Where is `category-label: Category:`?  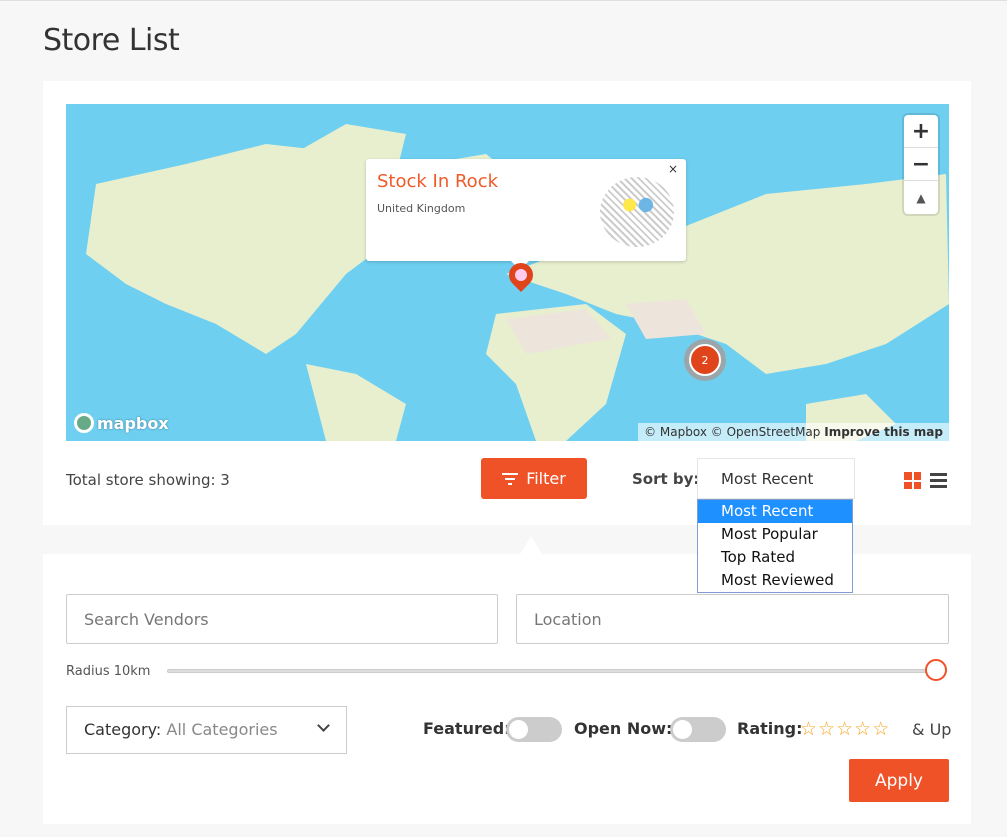 category-label: Category: is located at coordinates (123, 729).